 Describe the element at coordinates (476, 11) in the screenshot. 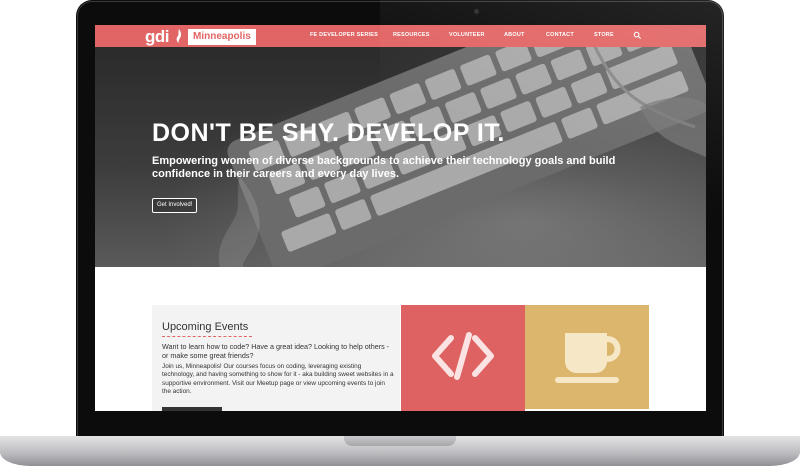

I see `camera` at that location.